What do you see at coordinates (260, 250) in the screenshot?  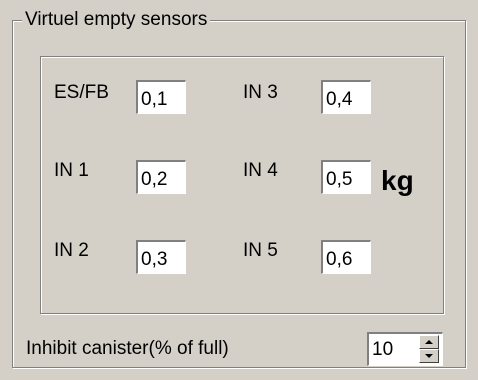 I see `sensor-label-in5: IN 5` at bounding box center [260, 250].